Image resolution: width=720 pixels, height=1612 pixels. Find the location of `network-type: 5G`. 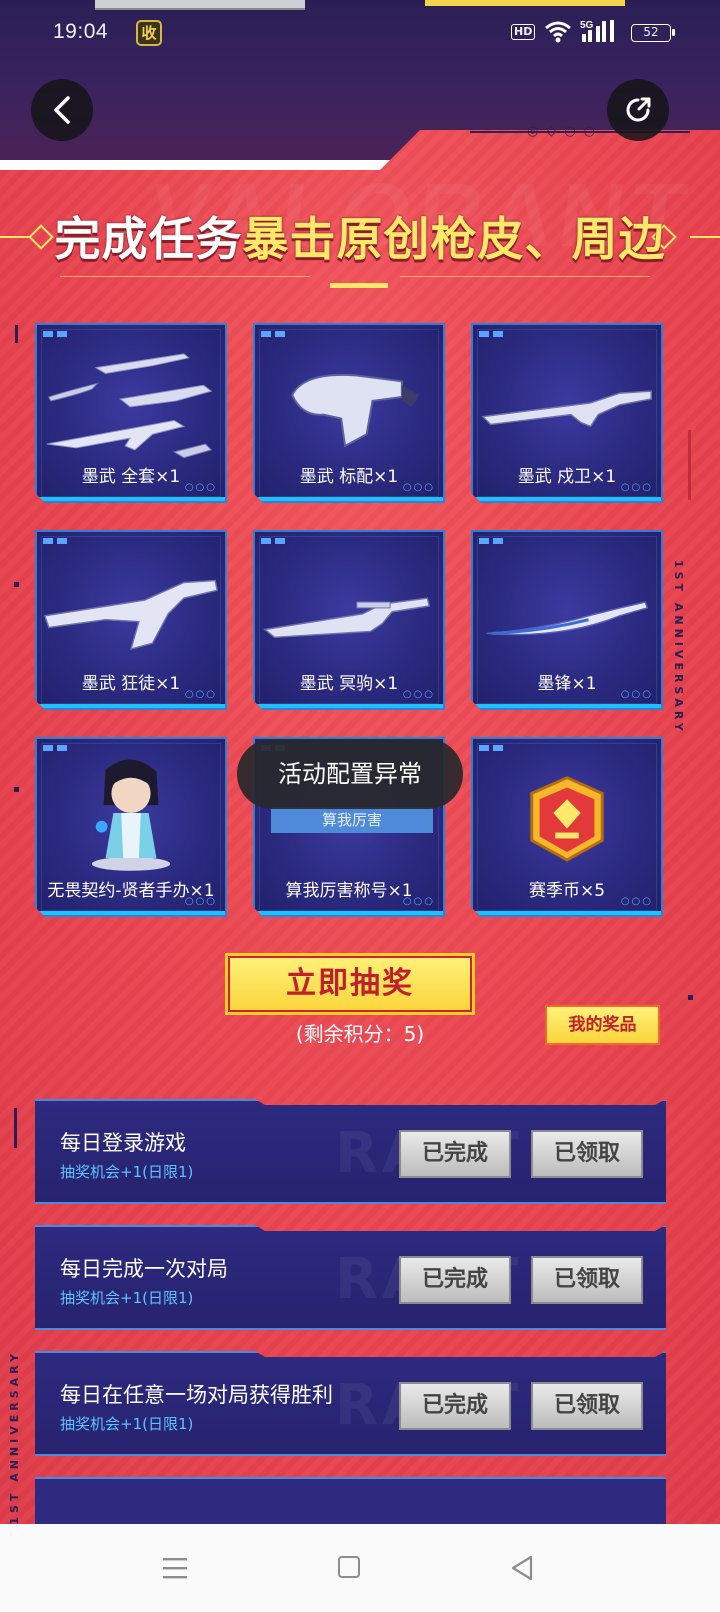

network-type: 5G is located at coordinates (587, 25).